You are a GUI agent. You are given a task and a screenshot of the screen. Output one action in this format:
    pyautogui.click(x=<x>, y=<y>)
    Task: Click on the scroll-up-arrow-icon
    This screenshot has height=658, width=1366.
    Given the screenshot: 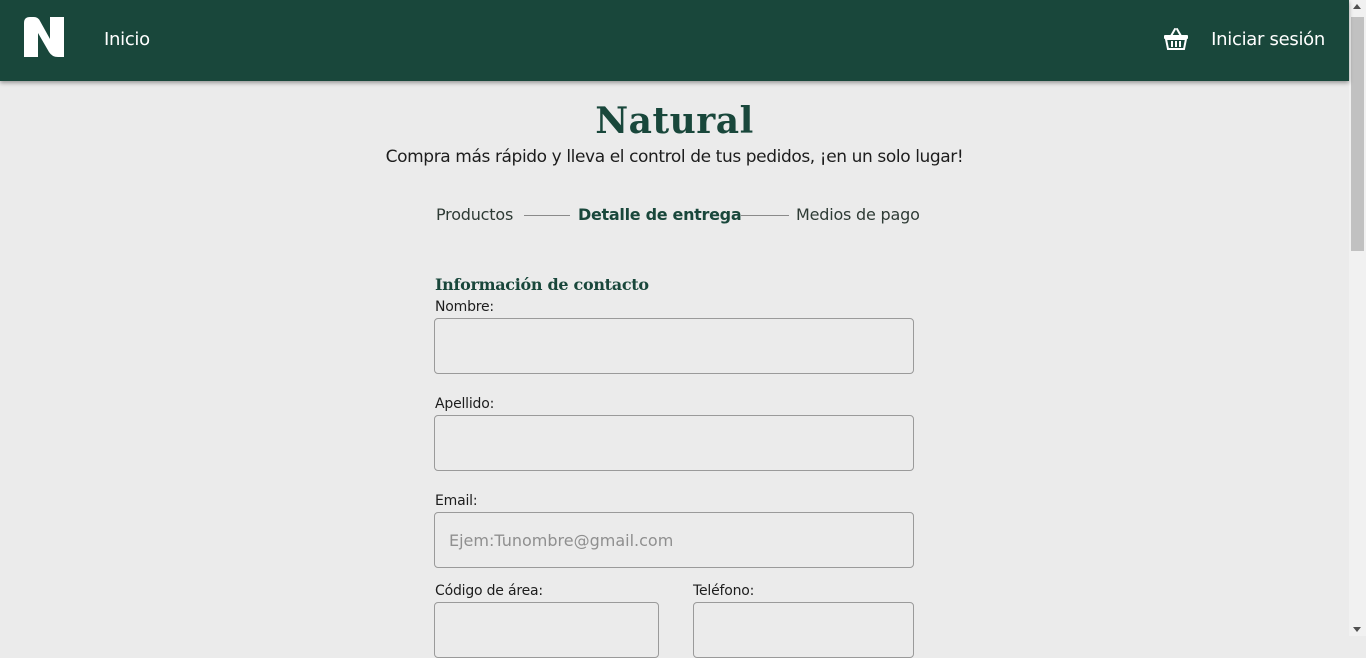 What is the action you would take?
    pyautogui.click(x=1357, y=6)
    